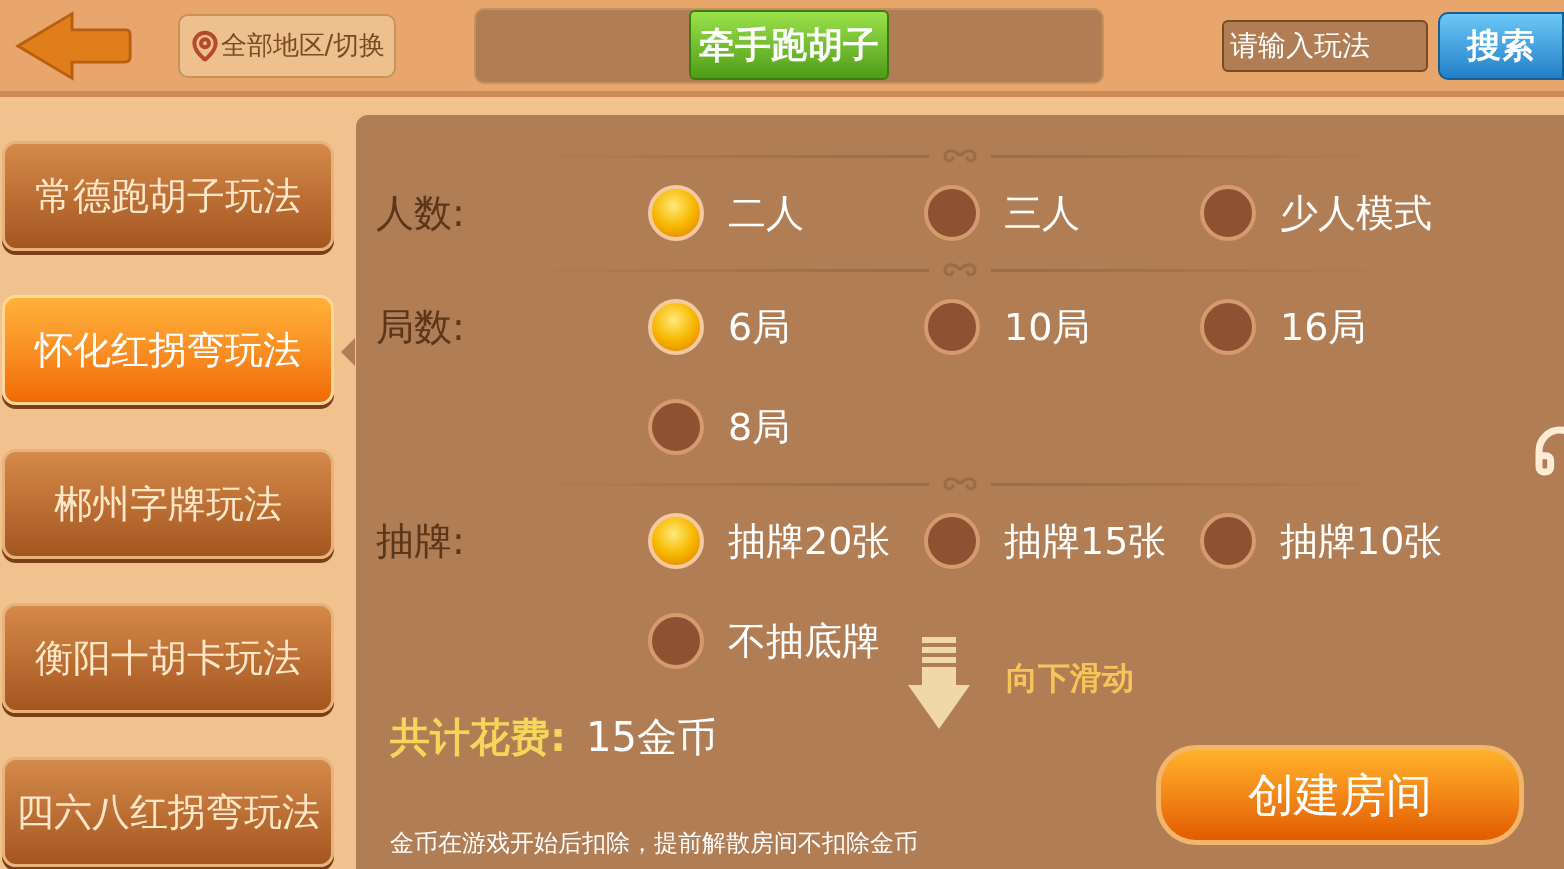 The height and width of the screenshot is (869, 1564). Describe the element at coordinates (804, 641) in the screenshot. I see `option-label: 不抽底牌` at that location.